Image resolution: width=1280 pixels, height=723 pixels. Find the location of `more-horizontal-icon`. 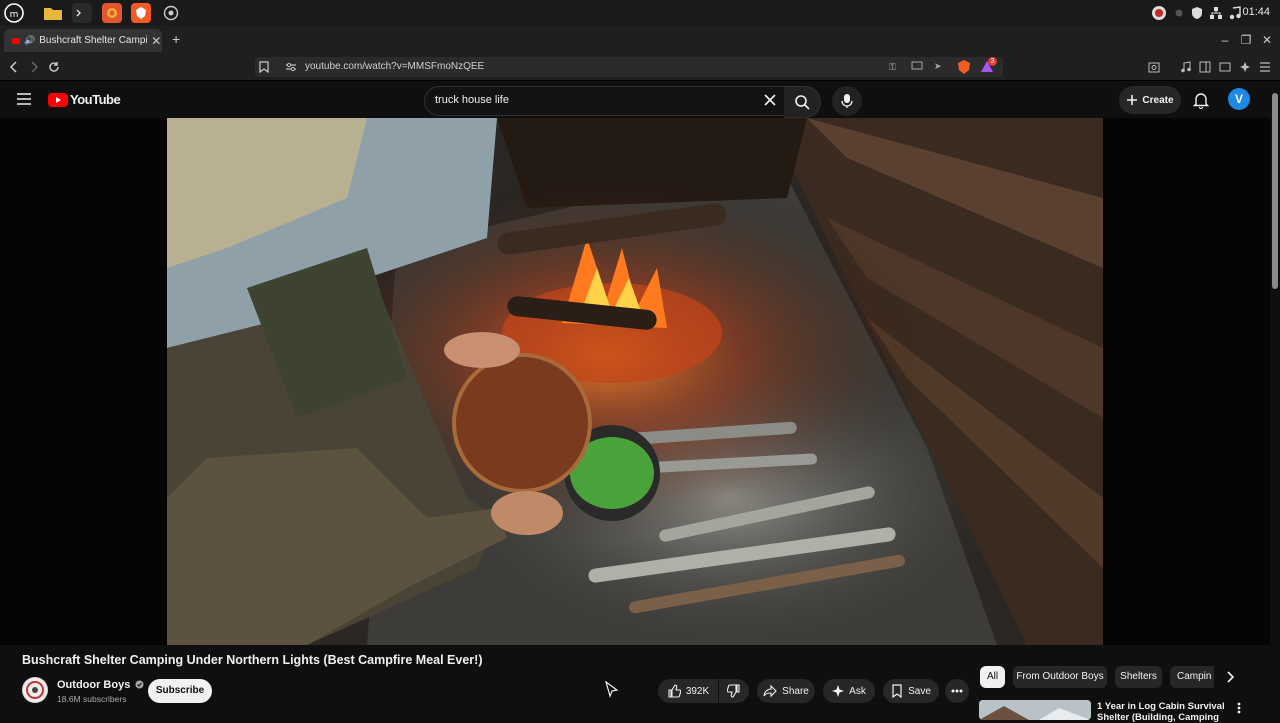

more-horizontal-icon is located at coordinates (957, 691).